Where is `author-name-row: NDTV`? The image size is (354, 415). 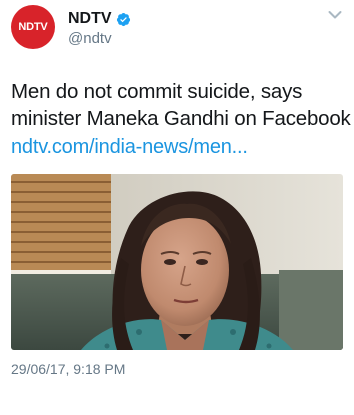 author-name-row: NDTV is located at coordinates (99, 19).